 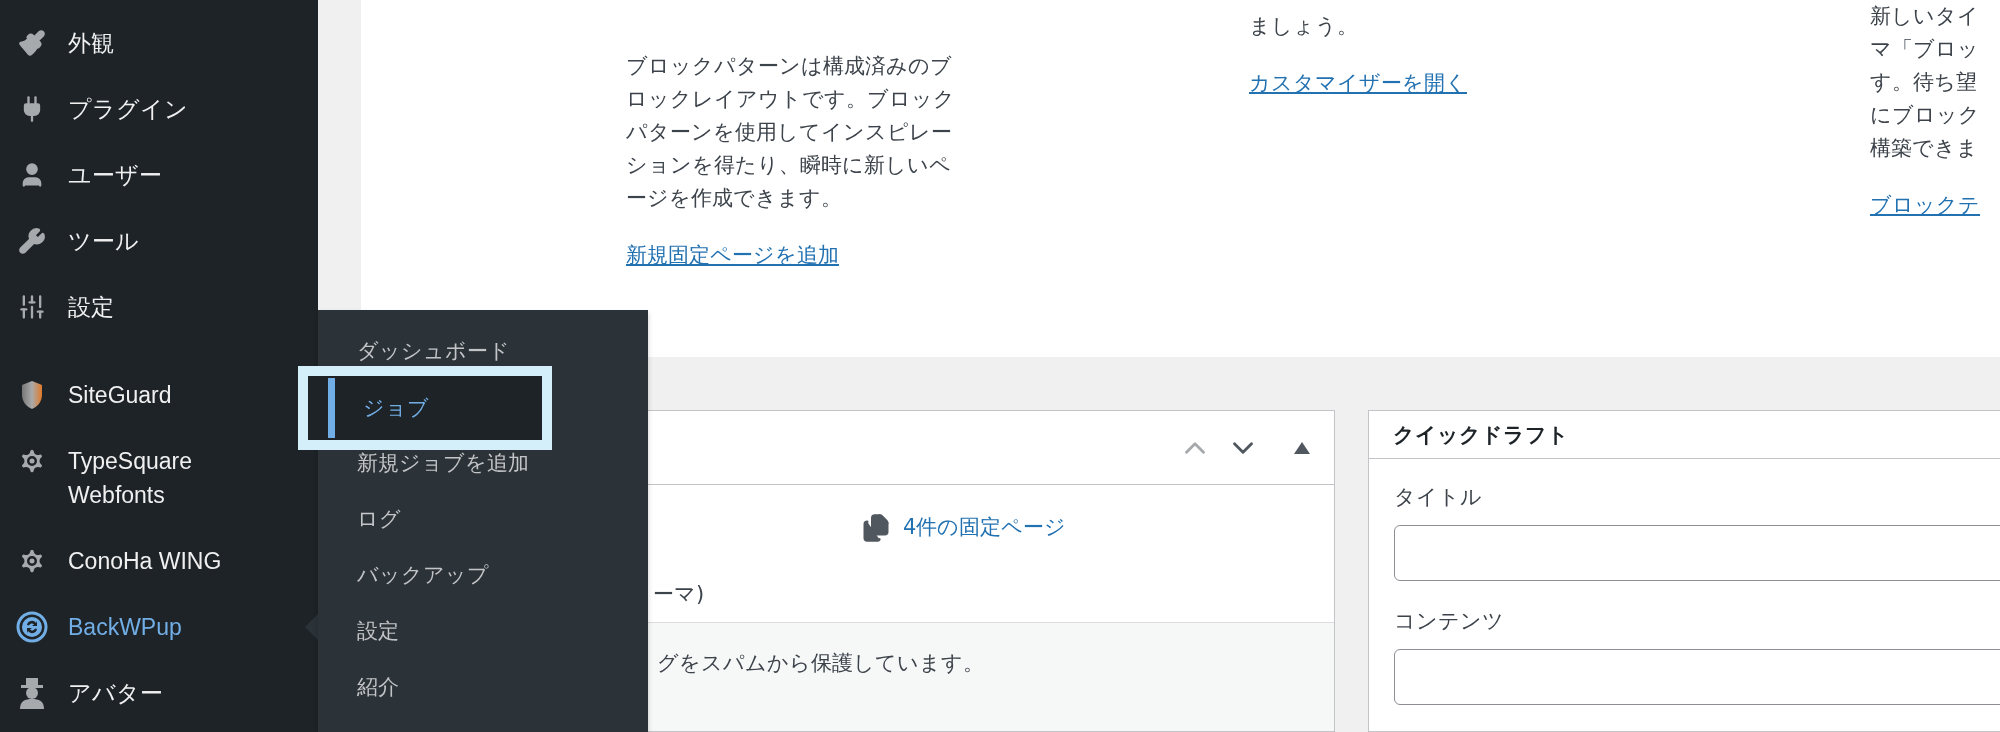 I want to click on description-line: ロックレイアウトです。ブロック, so click(x=791, y=99).